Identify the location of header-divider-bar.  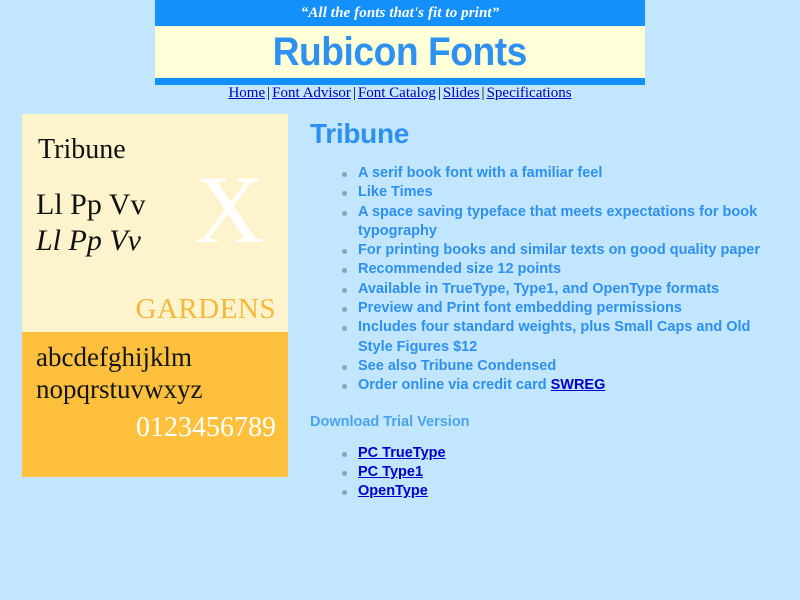
(400, 81).